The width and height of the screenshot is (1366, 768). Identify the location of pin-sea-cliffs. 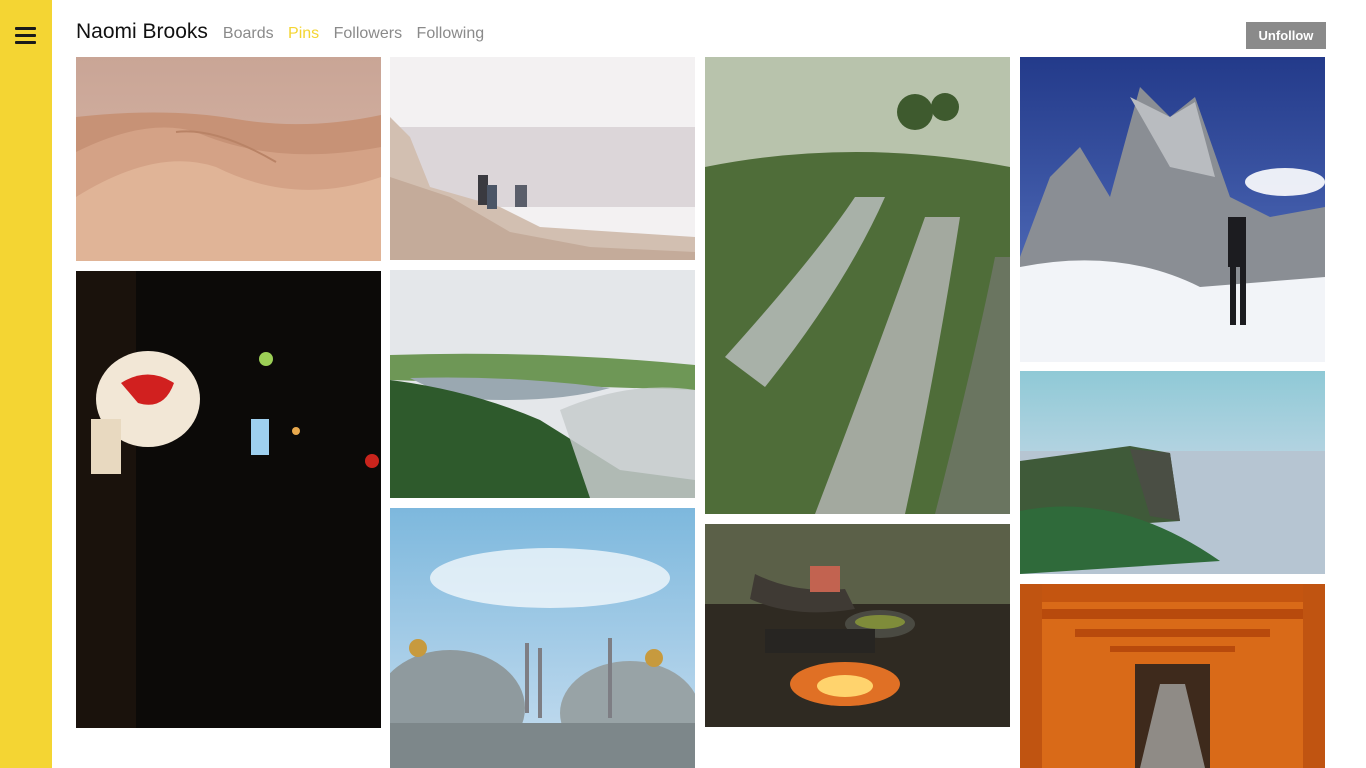
(1172, 472).